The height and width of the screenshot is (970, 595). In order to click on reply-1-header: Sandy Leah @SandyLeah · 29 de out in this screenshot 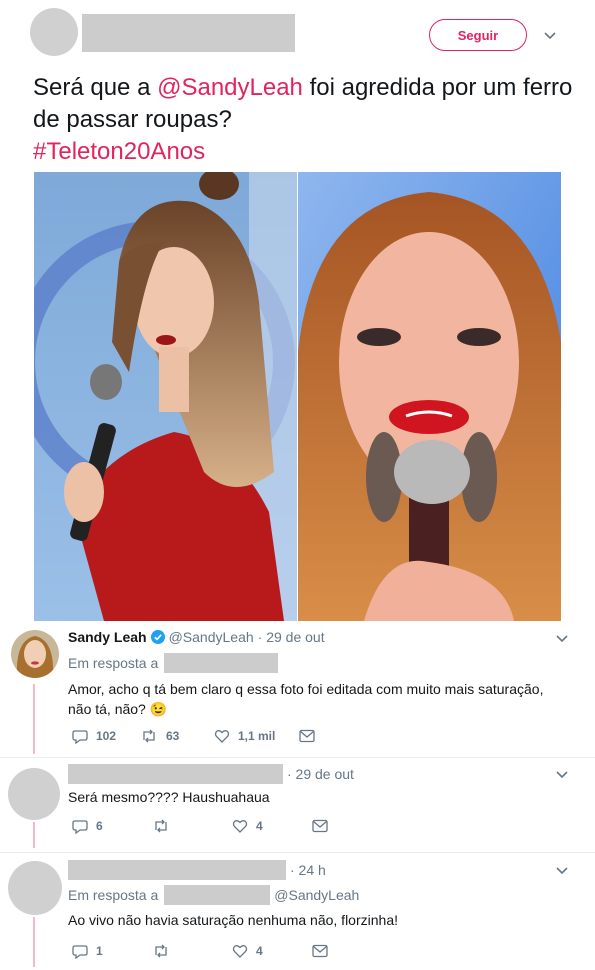, I will do `click(196, 637)`.